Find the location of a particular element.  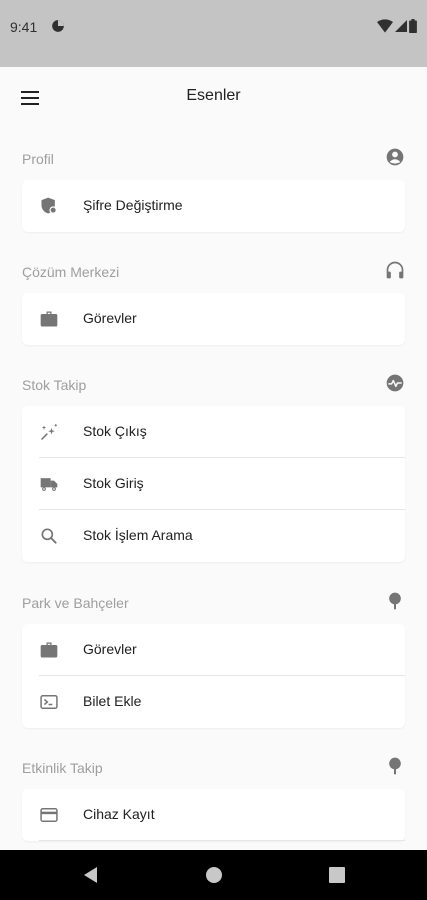

section-header-park-ve-bahceler: Park ve Bahçeler is located at coordinates (213, 603).